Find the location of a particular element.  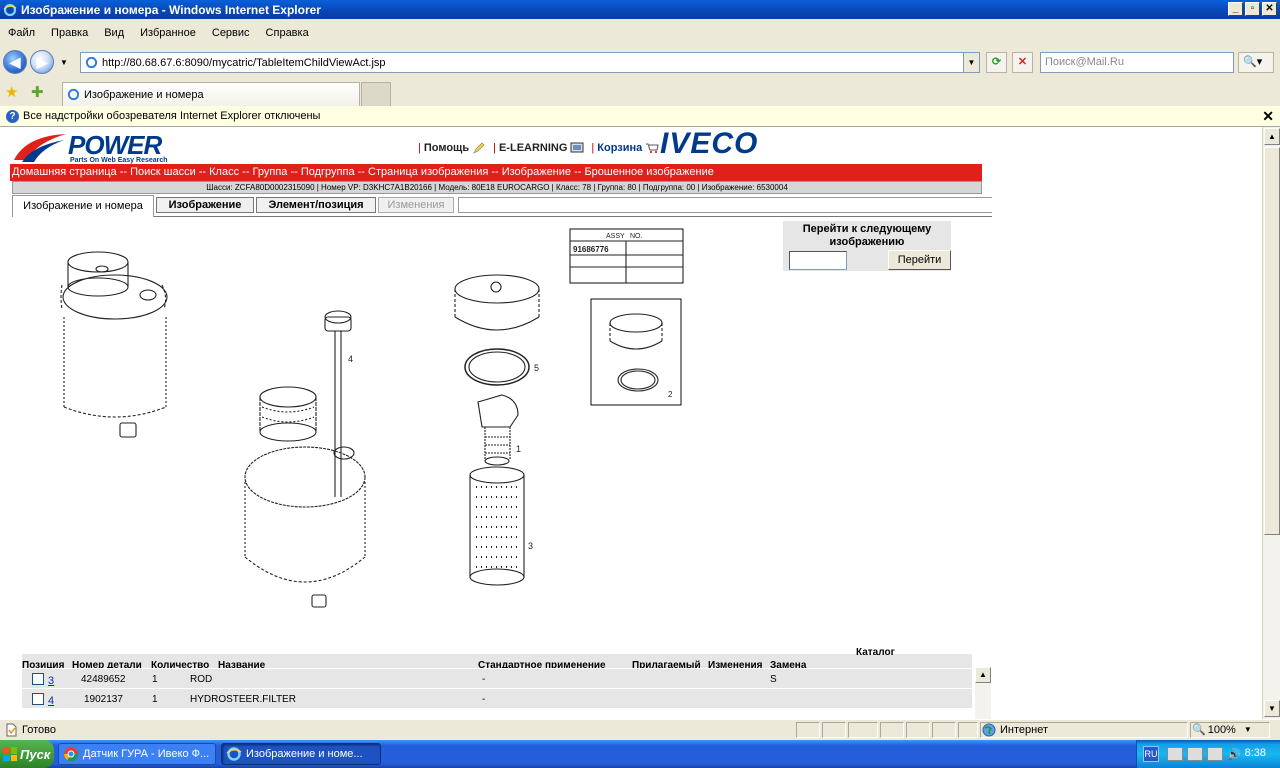

ie-icon is located at coordinates (10, 9).